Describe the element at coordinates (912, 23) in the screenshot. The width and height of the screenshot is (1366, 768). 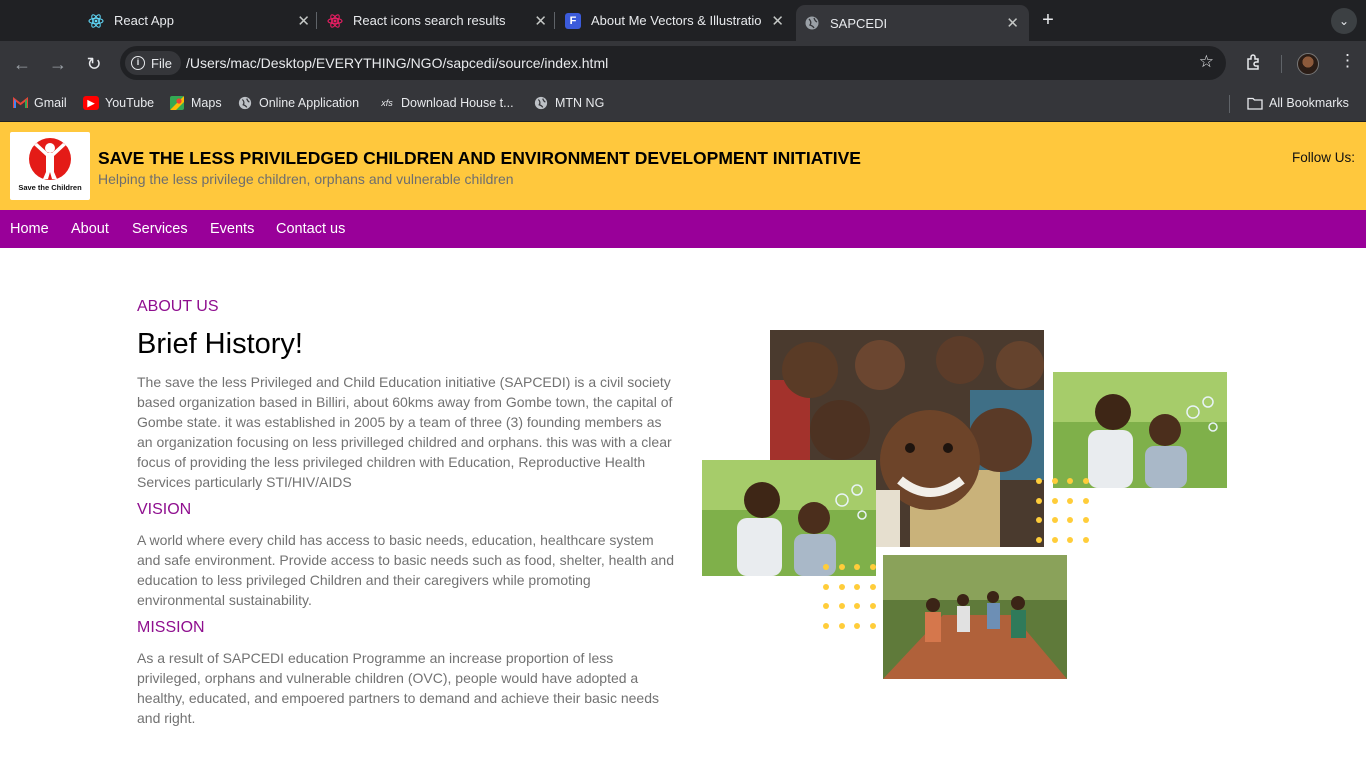
I see `tab-sapcedi: SAPCEDI ✕` at that location.